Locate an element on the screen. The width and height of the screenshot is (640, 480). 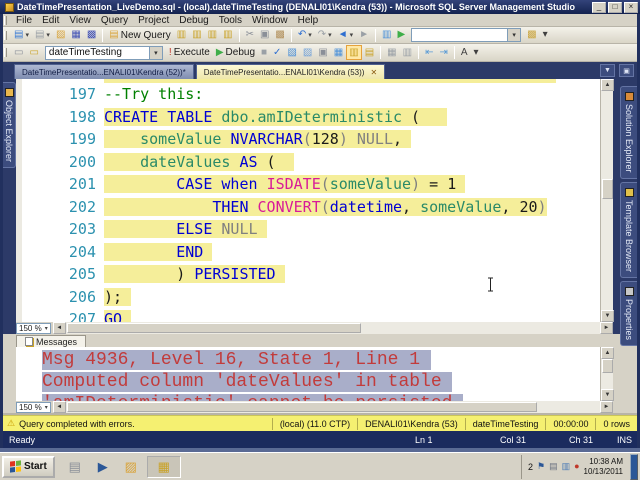
menu-query: Query is located at coordinates (114, 20).